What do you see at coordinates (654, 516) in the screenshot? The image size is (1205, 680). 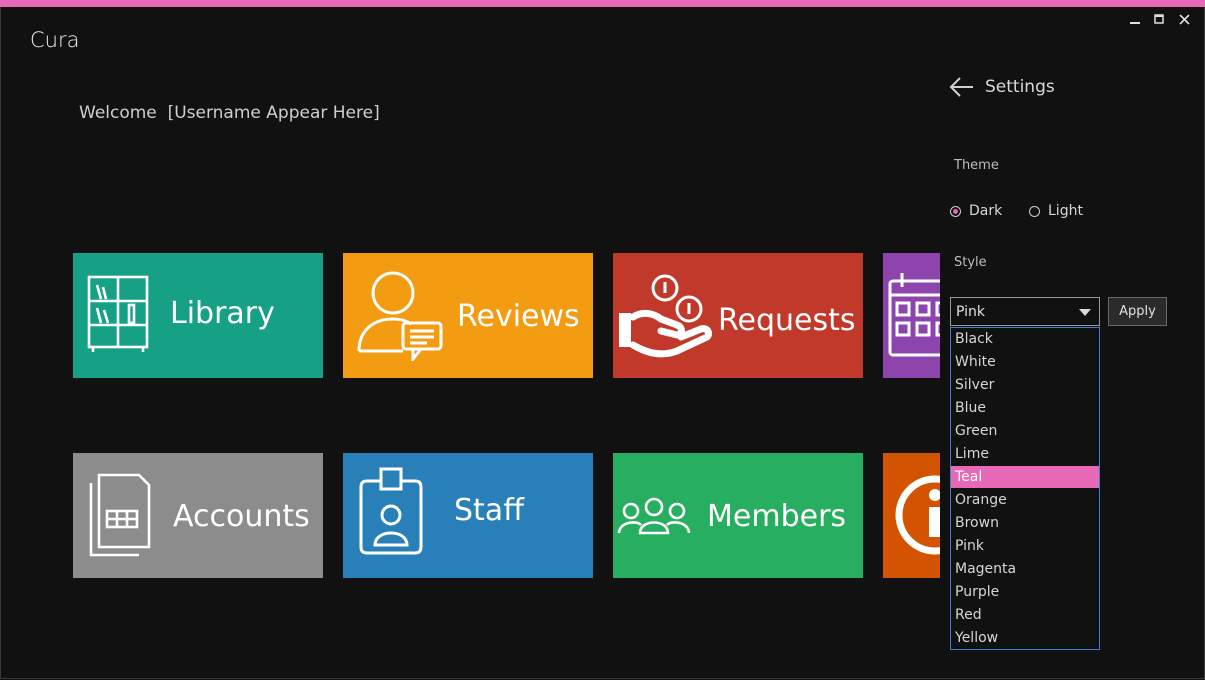 I see `group-icon` at bounding box center [654, 516].